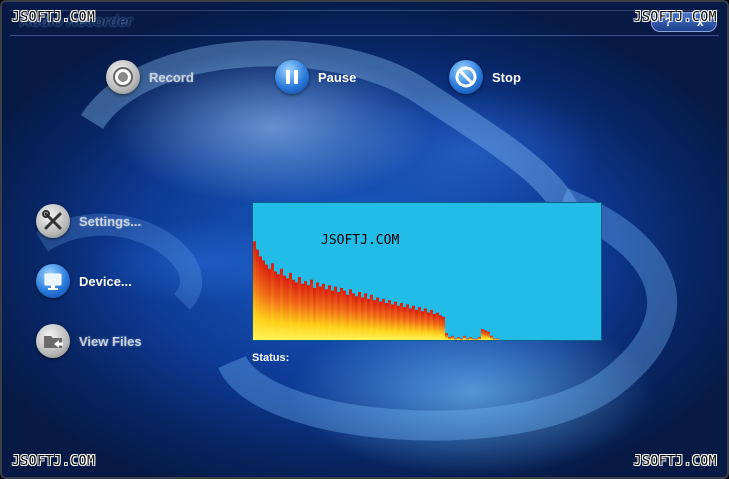 This screenshot has height=479, width=729. I want to click on pause-button: Pause, so click(315, 77).